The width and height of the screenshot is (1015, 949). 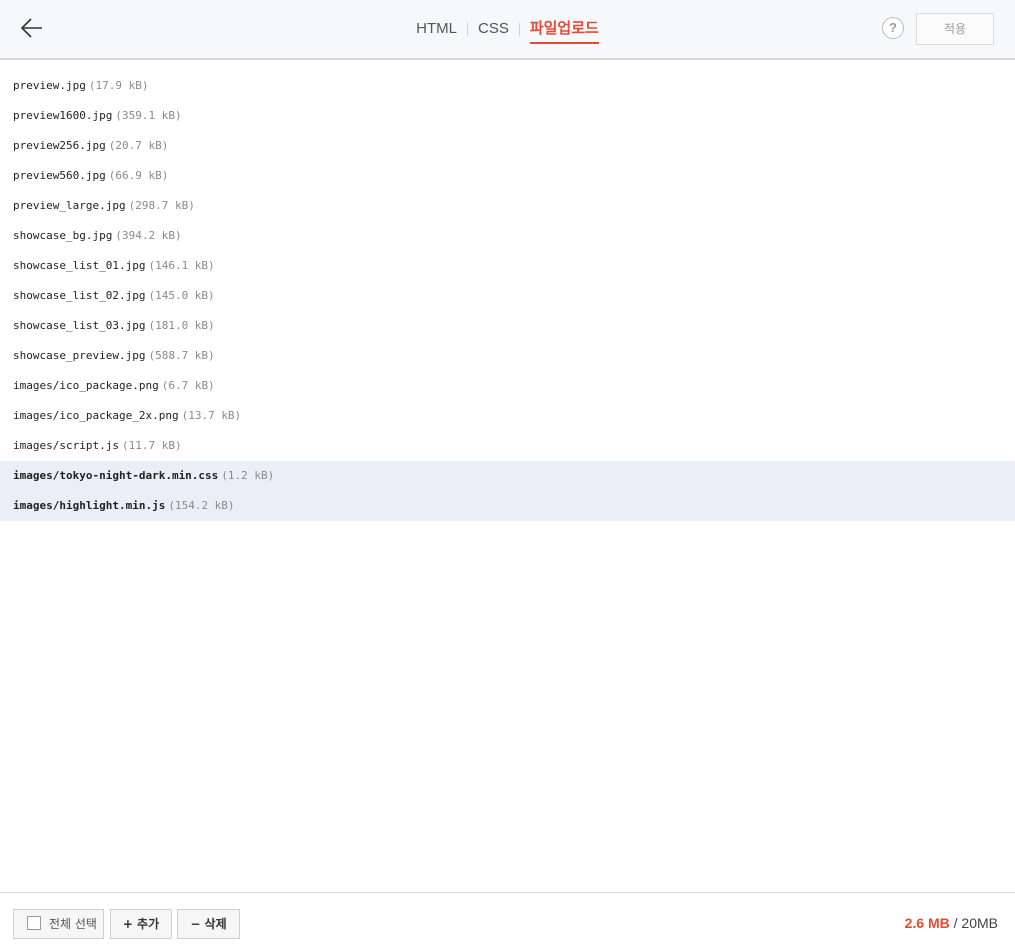 What do you see at coordinates (181, 295) in the screenshot?
I see `file-size: (145.0 kB)` at bounding box center [181, 295].